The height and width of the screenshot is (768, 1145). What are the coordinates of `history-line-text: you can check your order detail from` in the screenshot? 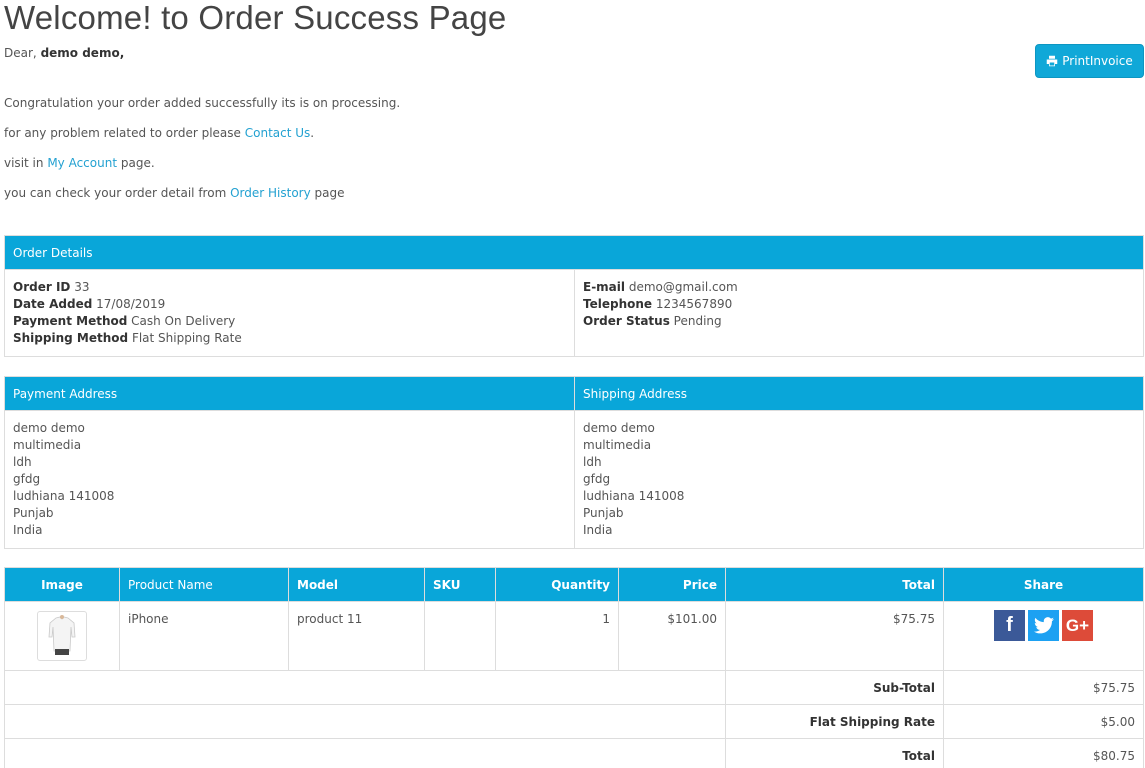 It's located at (115, 193).